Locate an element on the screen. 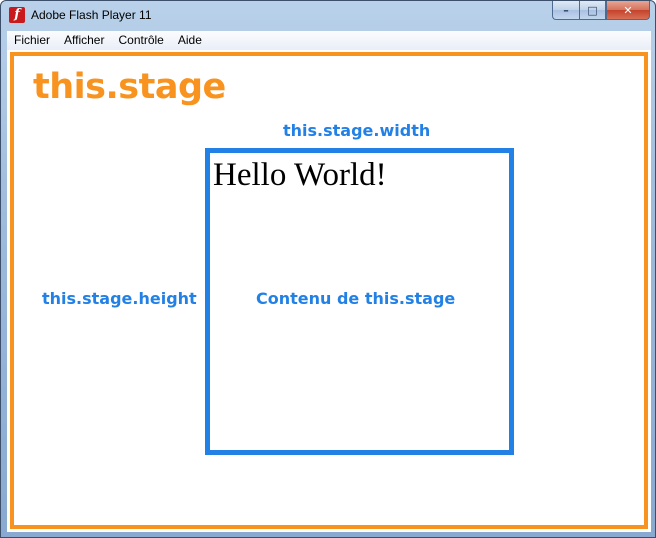 Image resolution: width=656 pixels, height=538 pixels. maximize-button: □ is located at coordinates (592, 10).